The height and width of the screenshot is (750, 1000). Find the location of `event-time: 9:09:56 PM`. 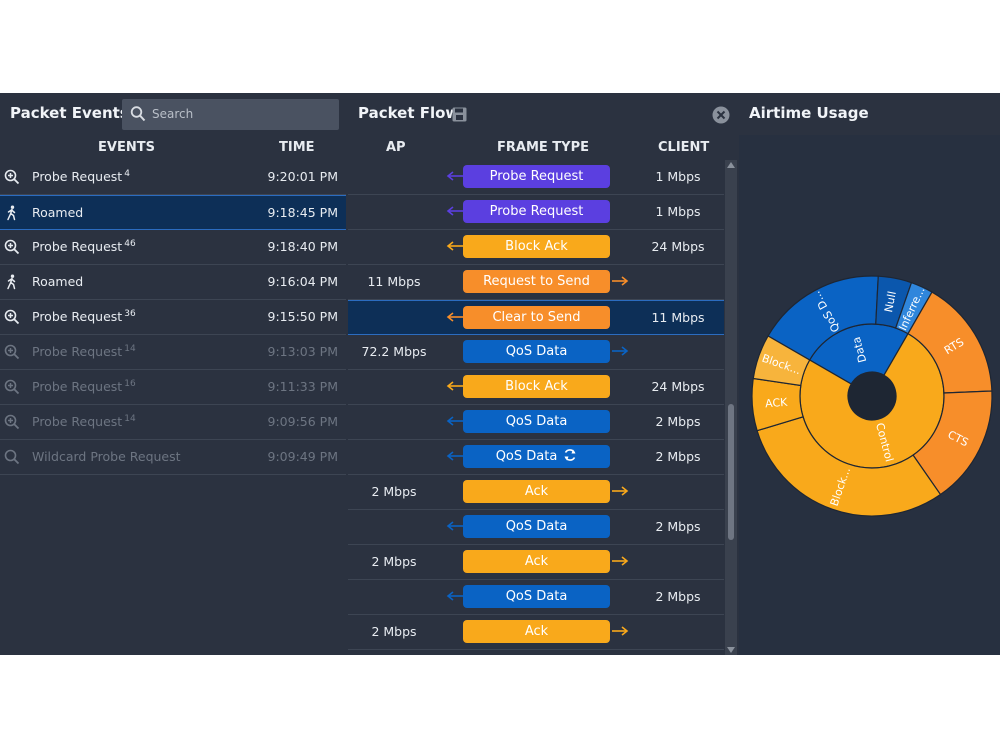

event-time: 9:09:56 PM is located at coordinates (302, 421).